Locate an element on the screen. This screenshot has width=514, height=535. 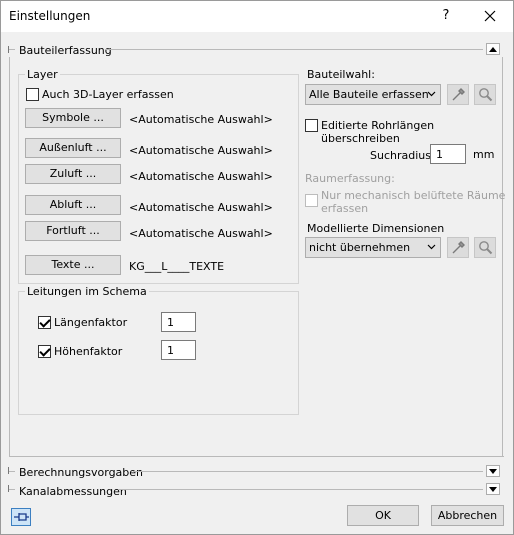
close-button is located at coordinates (490, 16).